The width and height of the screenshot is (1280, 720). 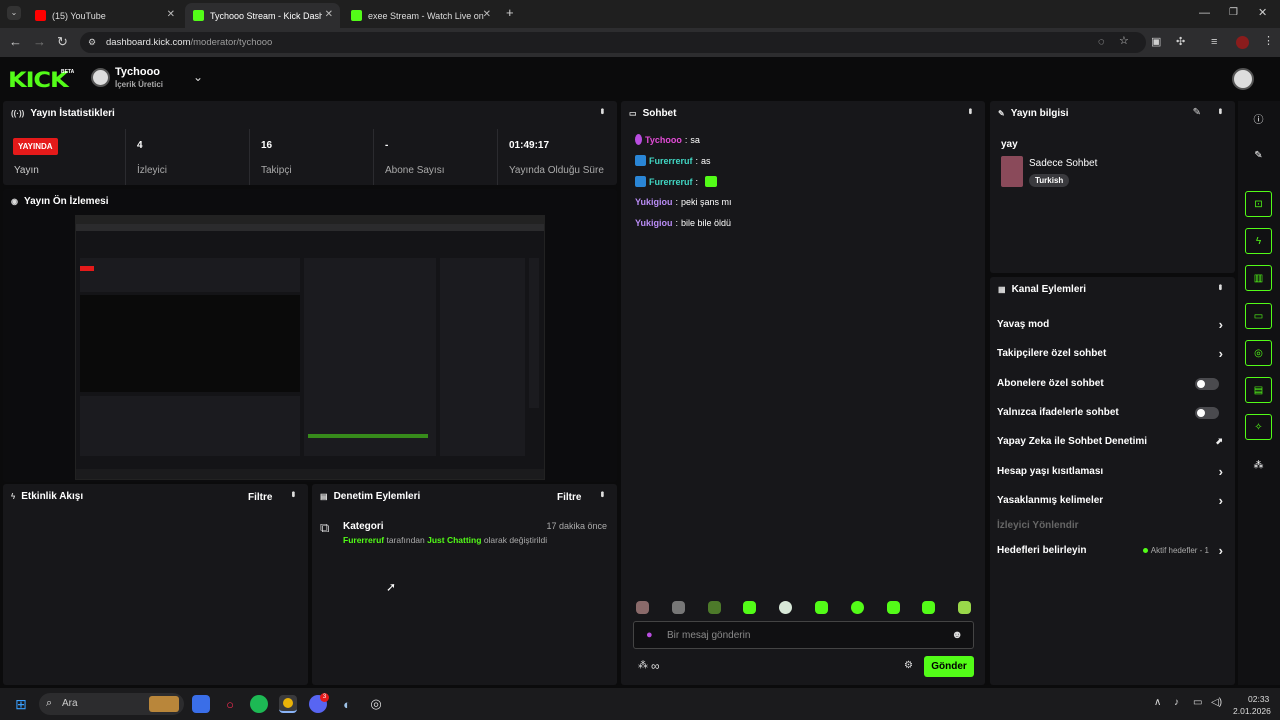 I want to click on ai-moderation-item: Yapay Zeka ile Sohbet Denetimi ⬈, so click(x=1112, y=441).